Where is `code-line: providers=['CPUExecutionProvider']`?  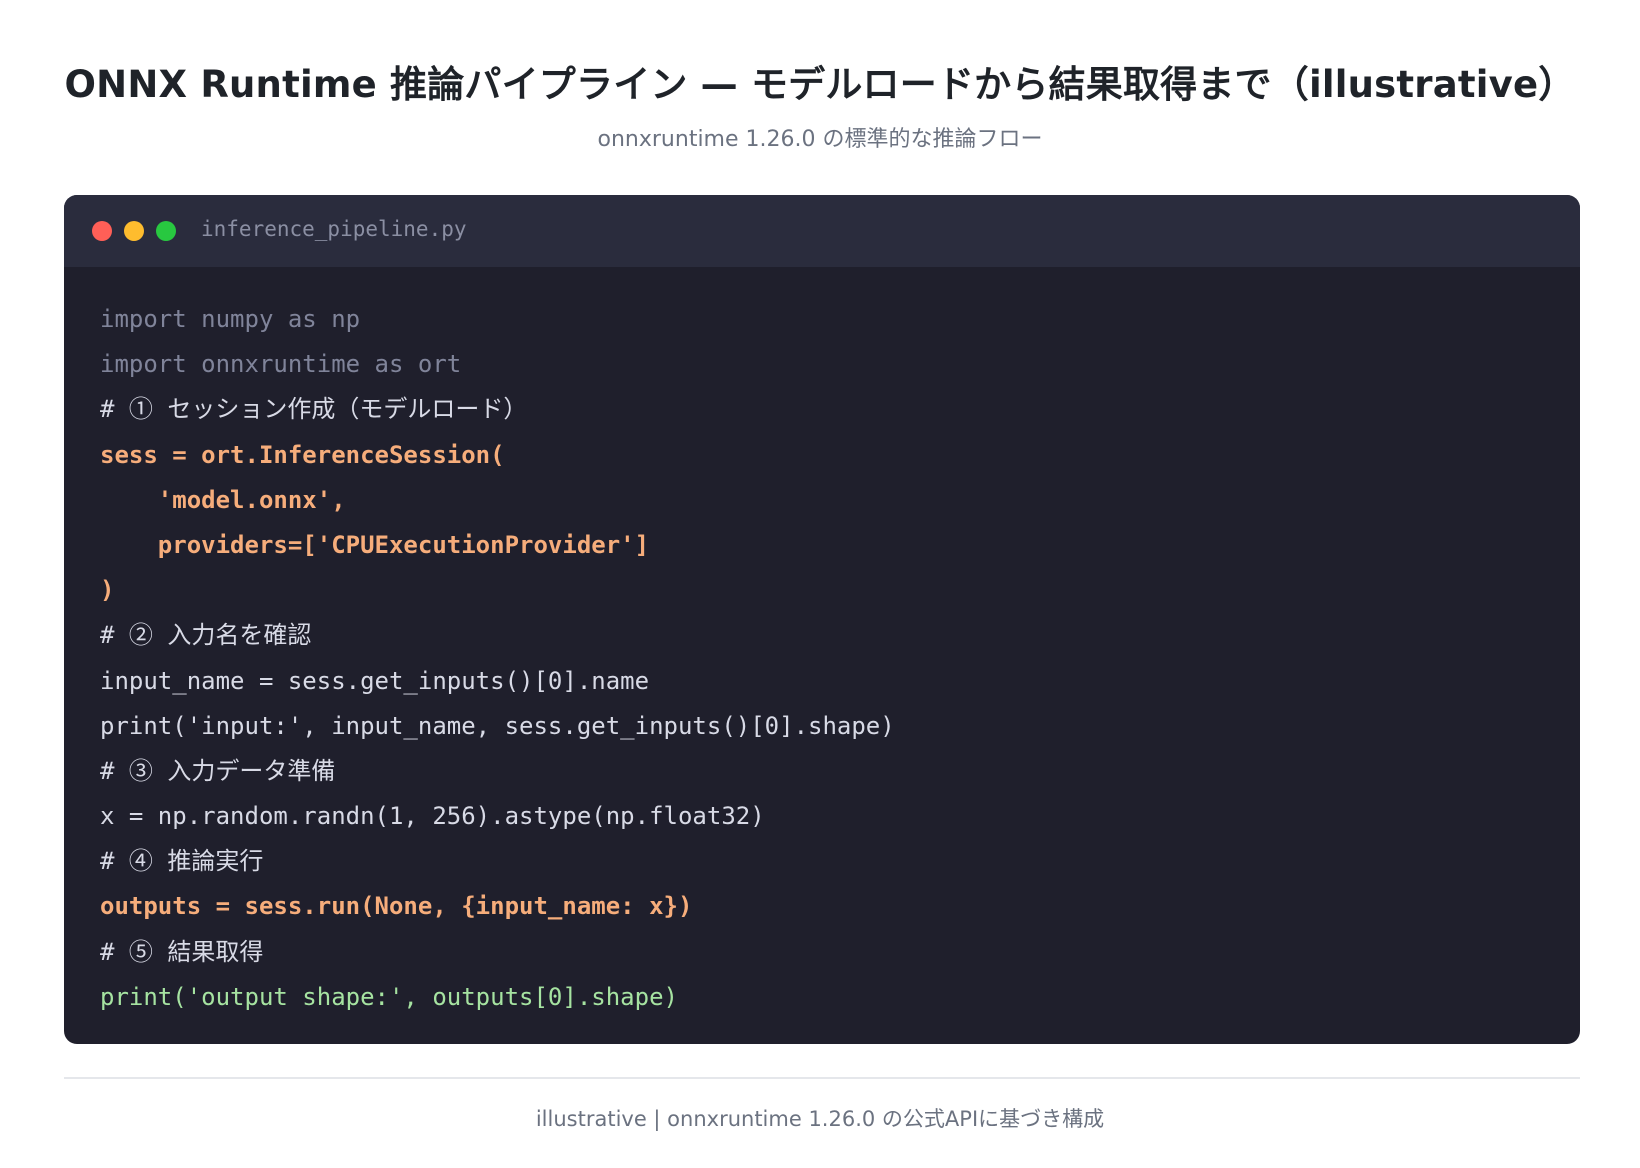
code-line: providers=['CPUExecutionProvider'] is located at coordinates (375, 544).